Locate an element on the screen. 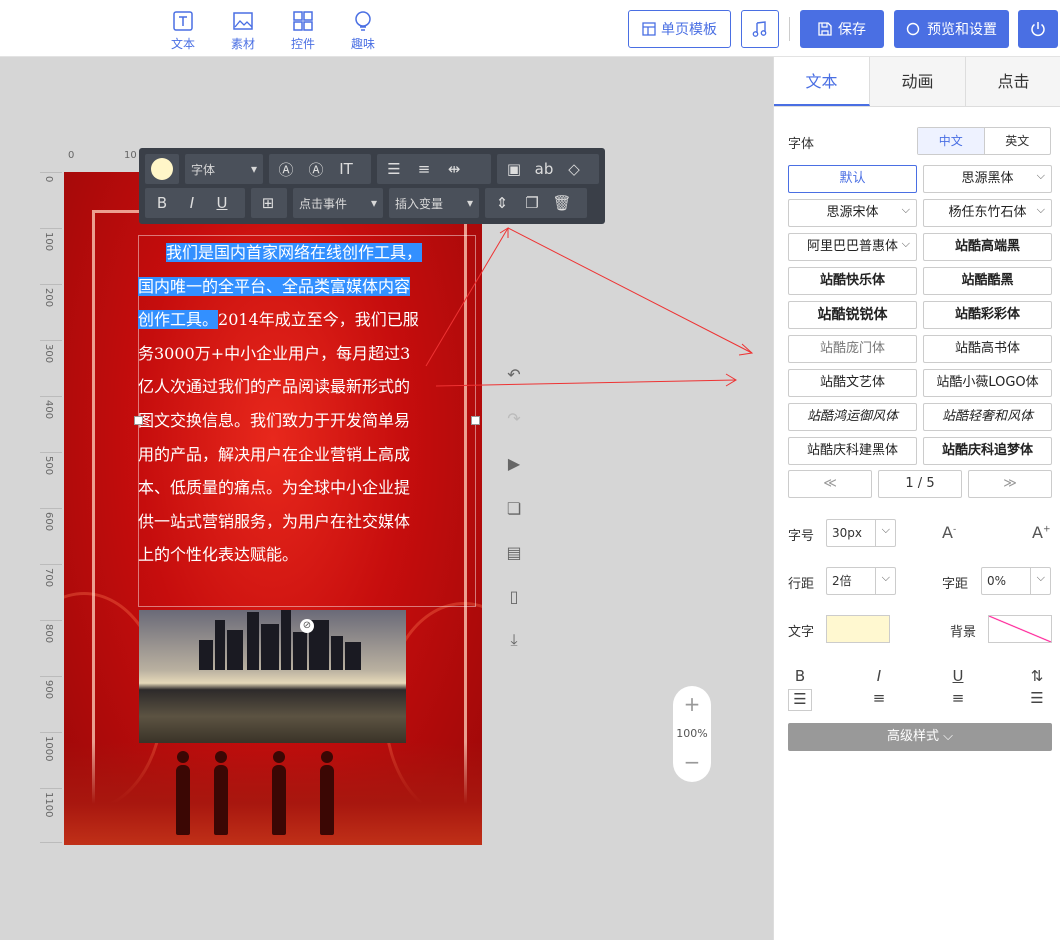 Image resolution: width=1060 pixels, height=940 pixels. music-icon is located at coordinates (759, 29).